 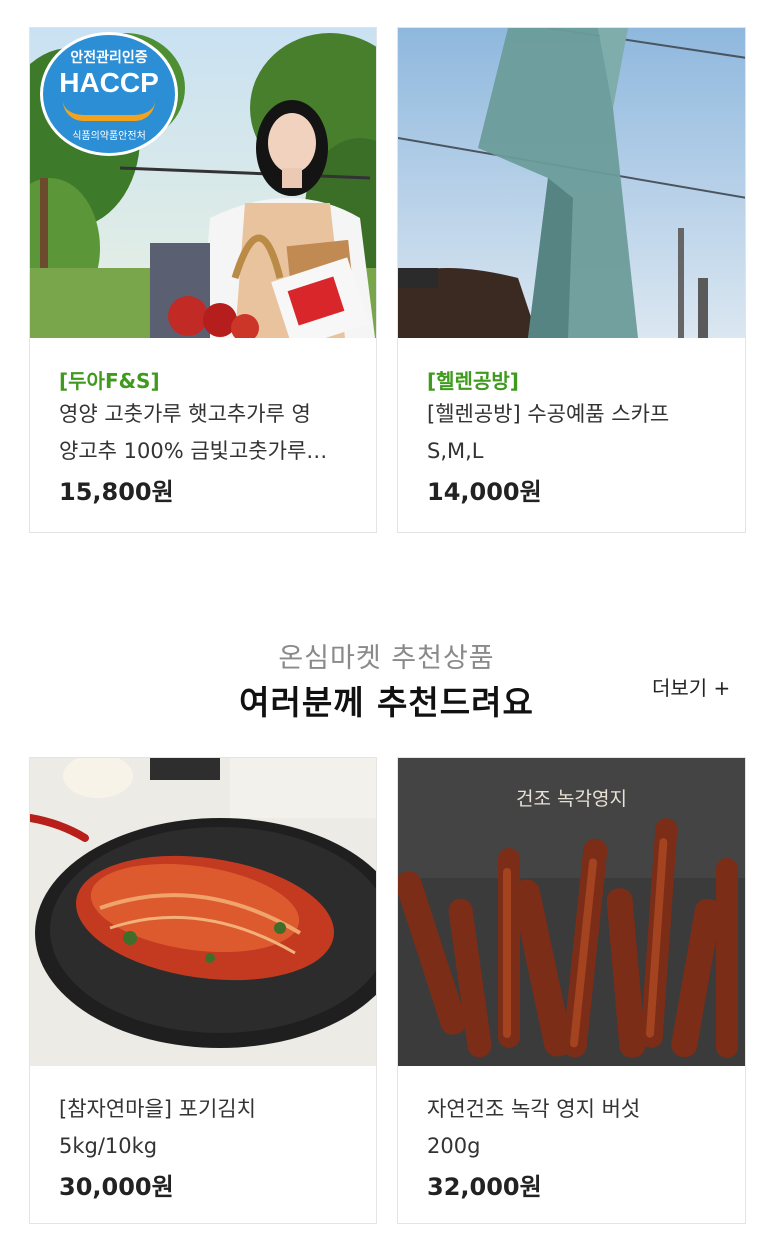 I want to click on product-name-line1: [참자연마을] 포기김치, so click(x=211, y=1109).